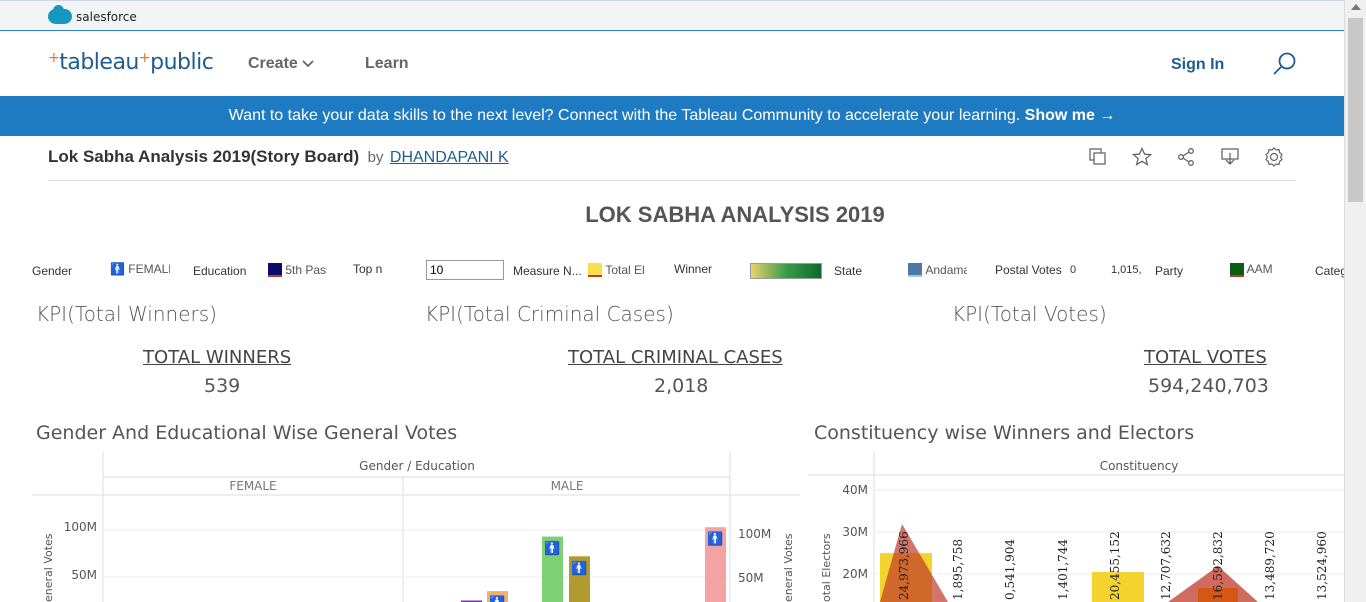 The width and height of the screenshot is (1366, 602). I want to click on education-filter: 5th Pass, so click(297, 269).